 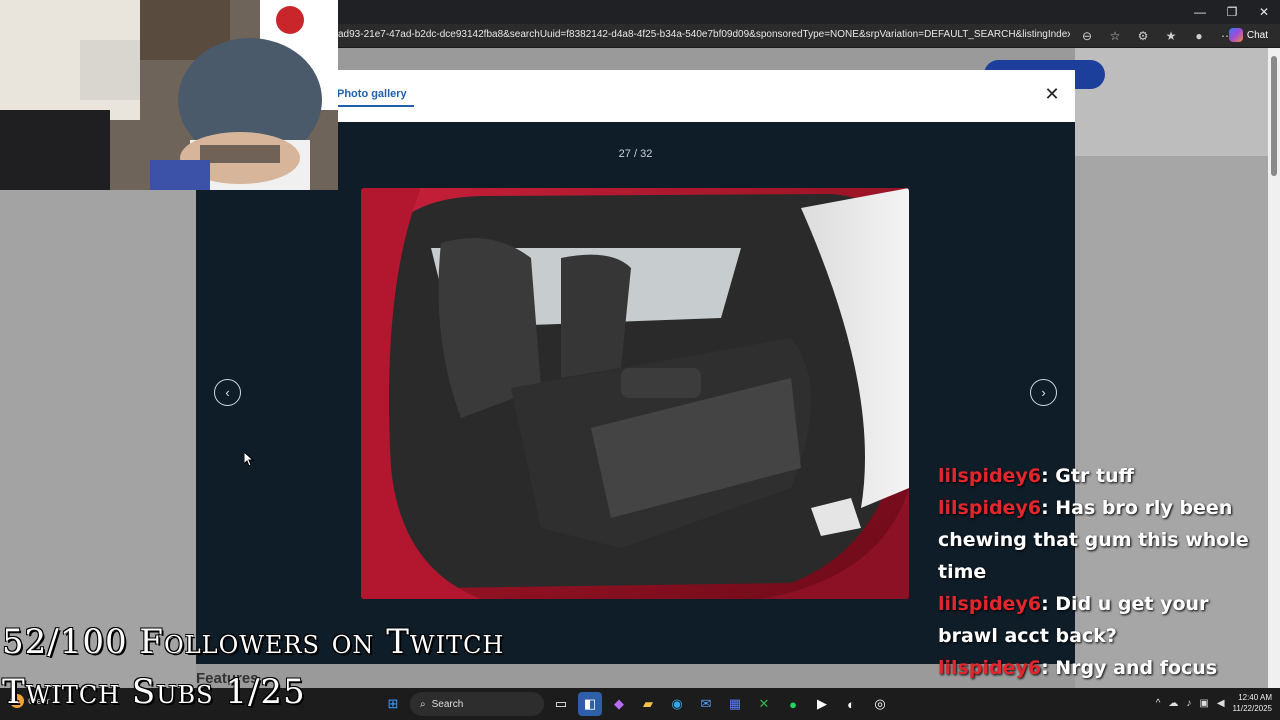 What do you see at coordinates (706, 704) in the screenshot?
I see `mail-icon: ✉` at bounding box center [706, 704].